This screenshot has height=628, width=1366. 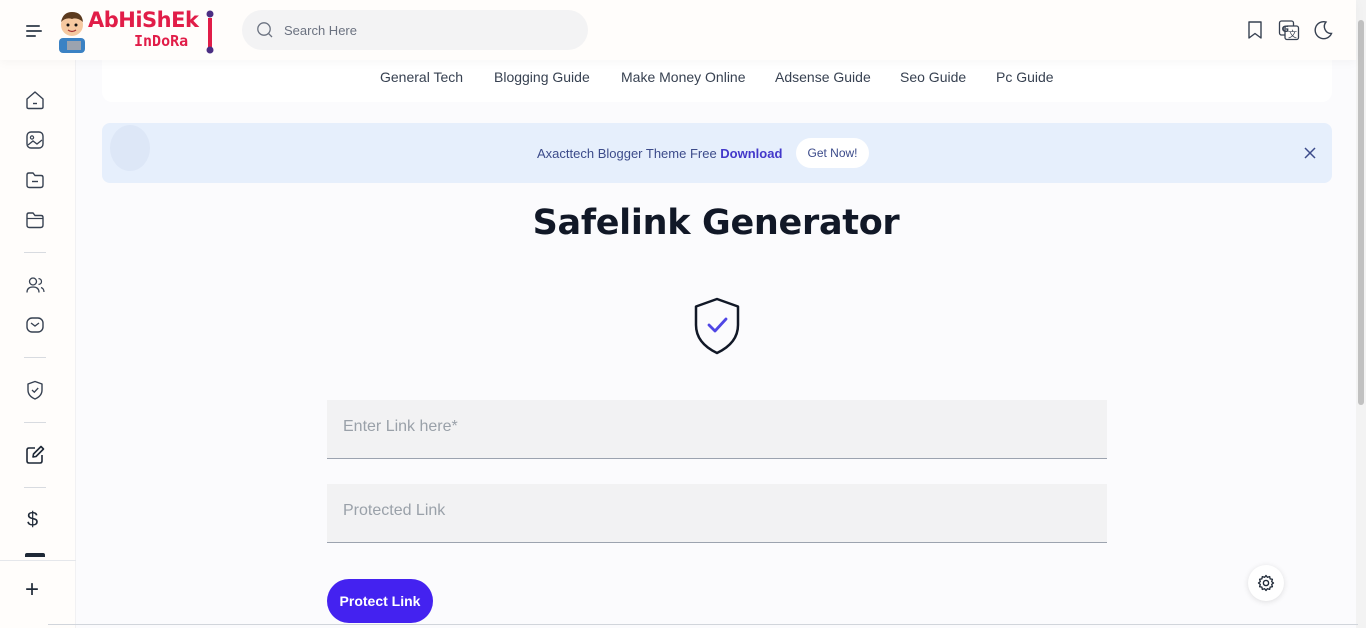 I want to click on link-input: Enter Link here*, so click(x=717, y=429).